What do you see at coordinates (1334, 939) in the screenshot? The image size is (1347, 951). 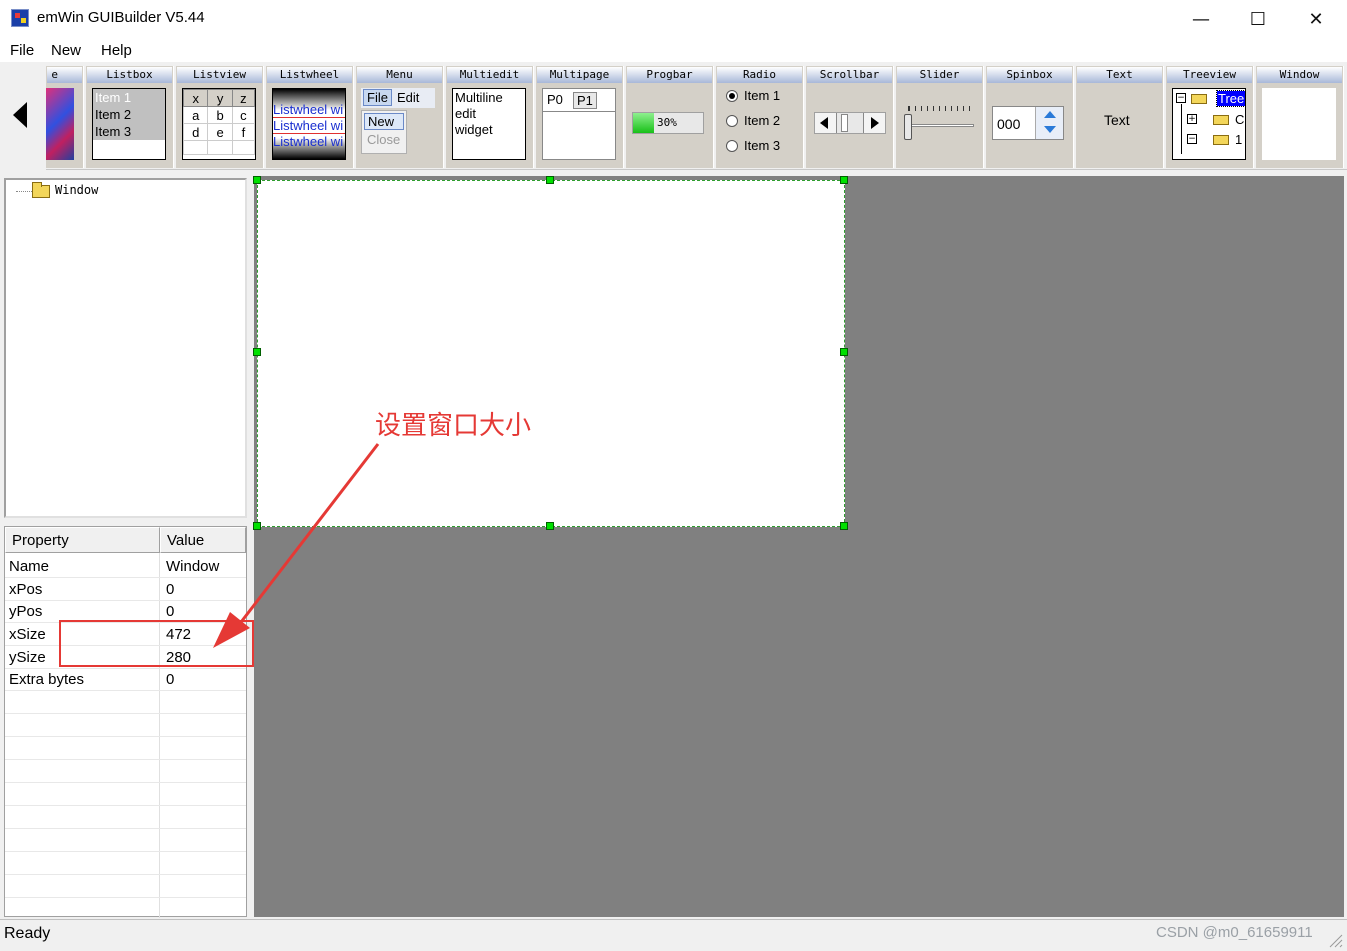 I see `resize-grip-icon` at bounding box center [1334, 939].